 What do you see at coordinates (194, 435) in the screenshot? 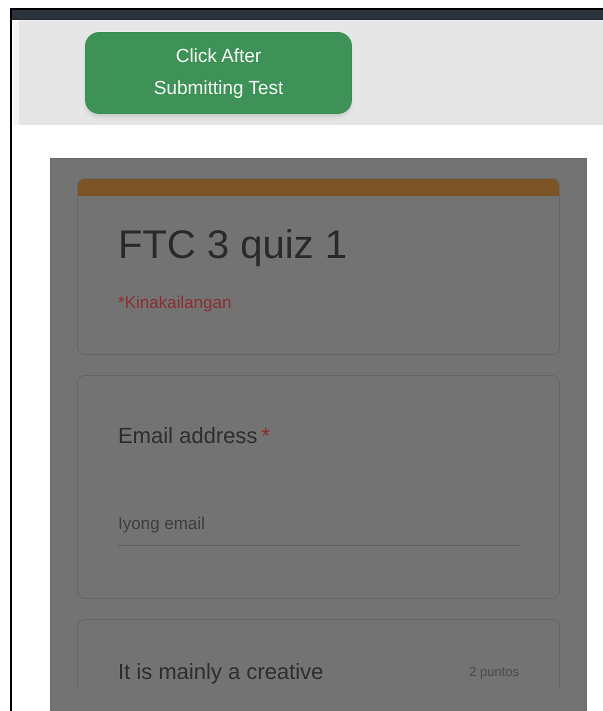
I see `question-title: Email address *` at bounding box center [194, 435].